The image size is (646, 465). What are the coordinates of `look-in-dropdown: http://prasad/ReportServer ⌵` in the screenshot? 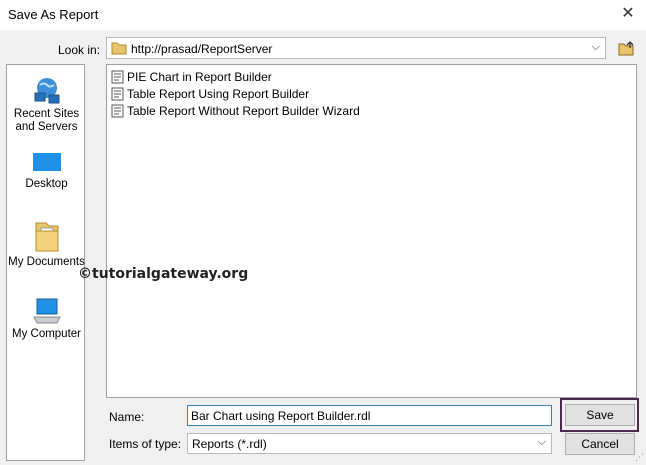 It's located at (356, 48).